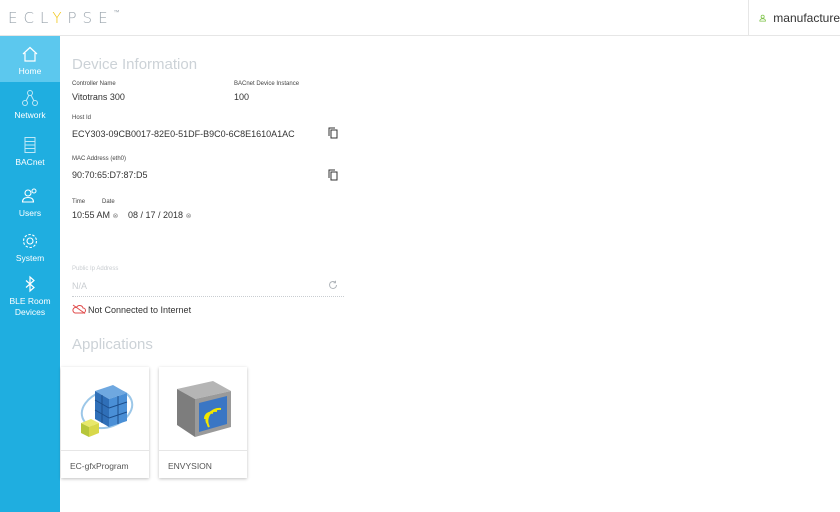 The height and width of the screenshot is (512, 840). What do you see at coordinates (333, 285) in the screenshot?
I see `refresh-icon` at bounding box center [333, 285].